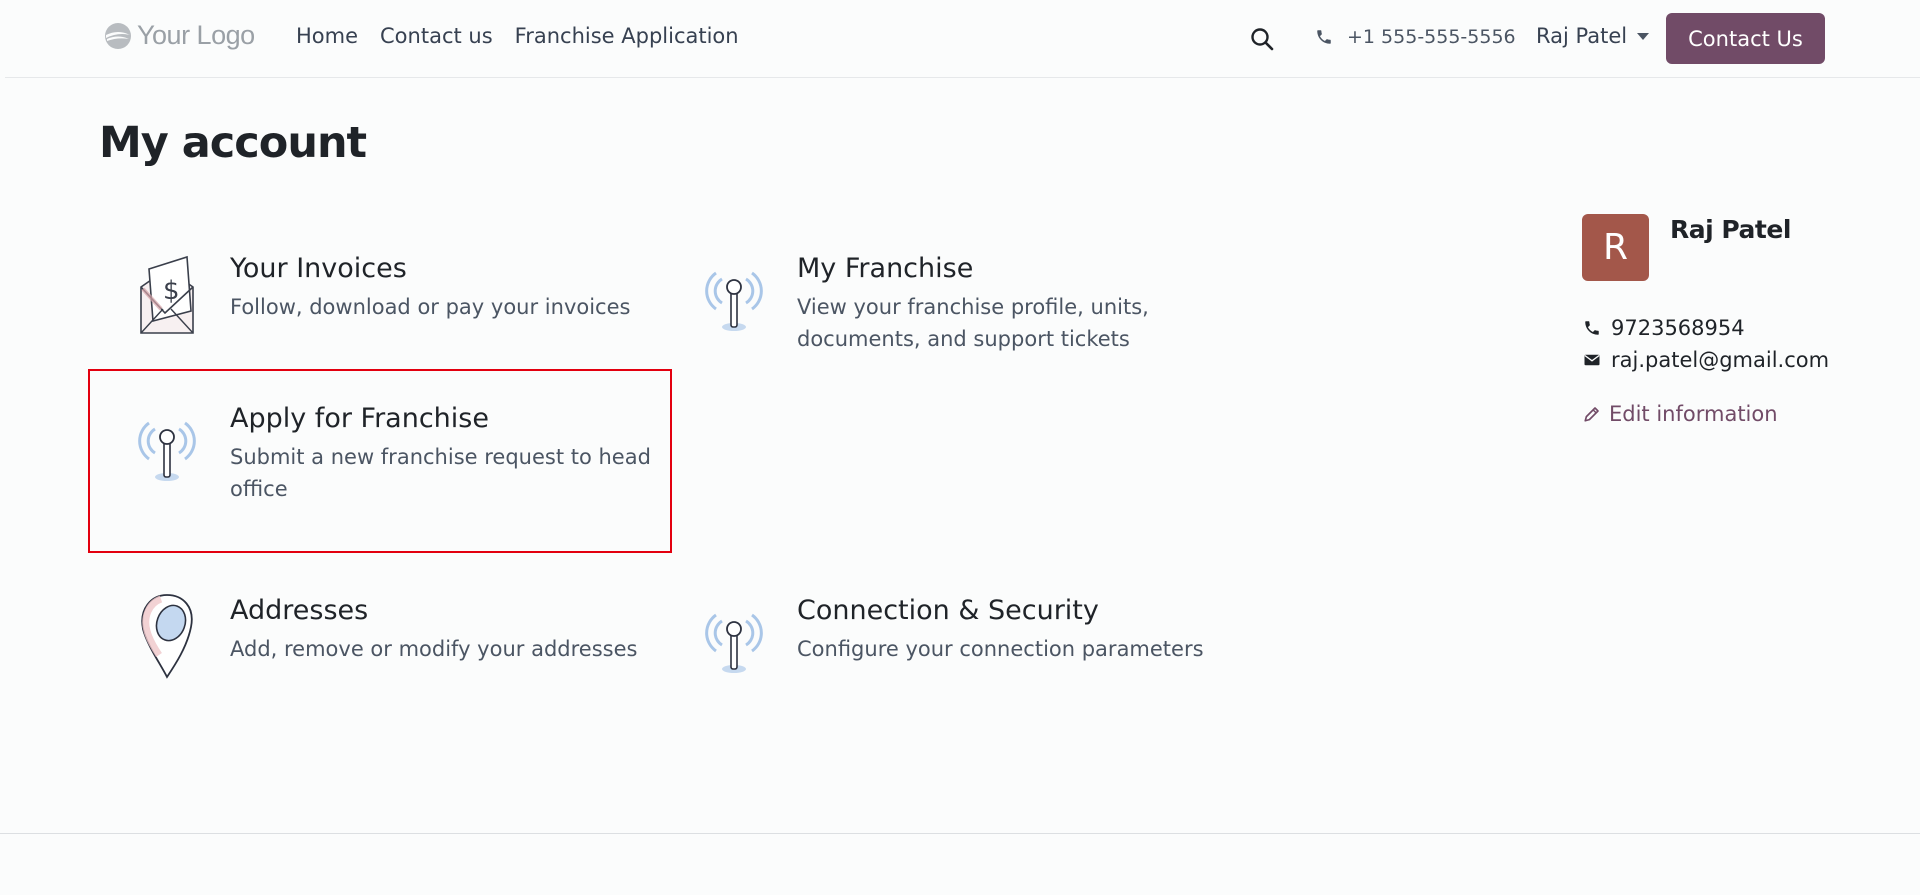 This screenshot has height=895, width=1920. I want to click on map-pin-icon, so click(167, 636).